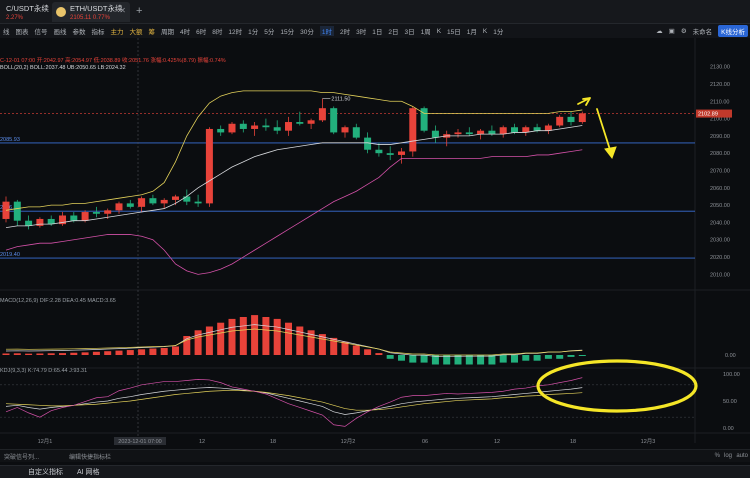 Image resolution: width=750 pixels, height=478 pixels. I want to click on log-toggle: log, so click(728, 456).